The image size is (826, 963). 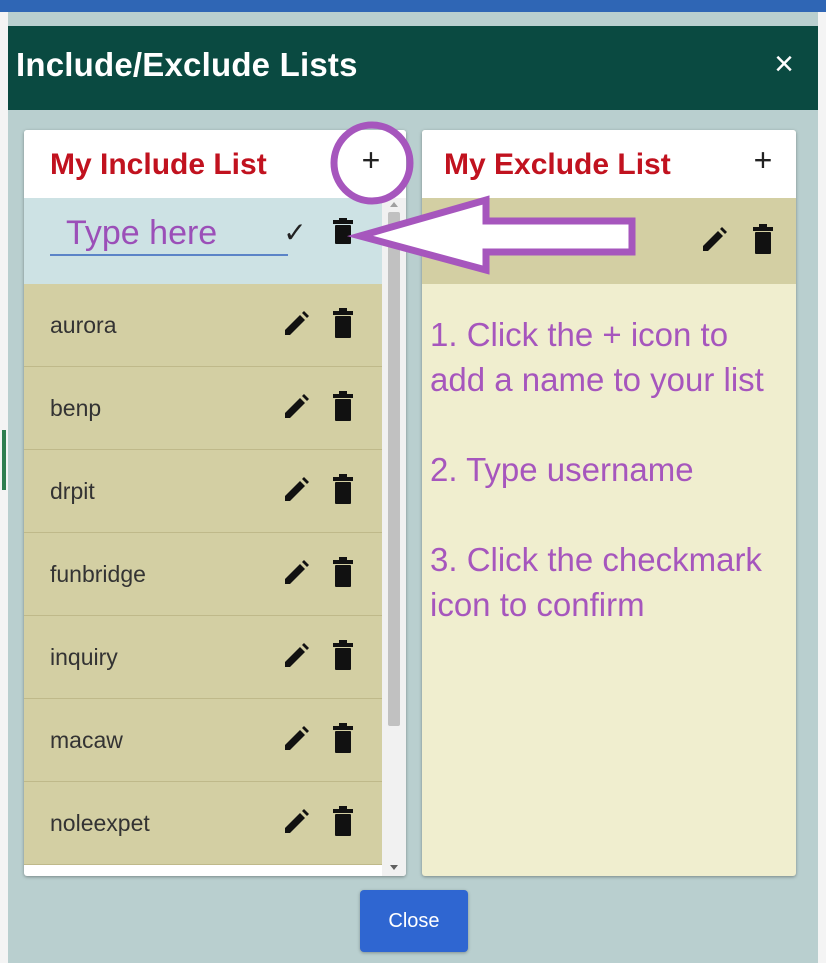 I want to click on list-item: benp, so click(x=203, y=408).